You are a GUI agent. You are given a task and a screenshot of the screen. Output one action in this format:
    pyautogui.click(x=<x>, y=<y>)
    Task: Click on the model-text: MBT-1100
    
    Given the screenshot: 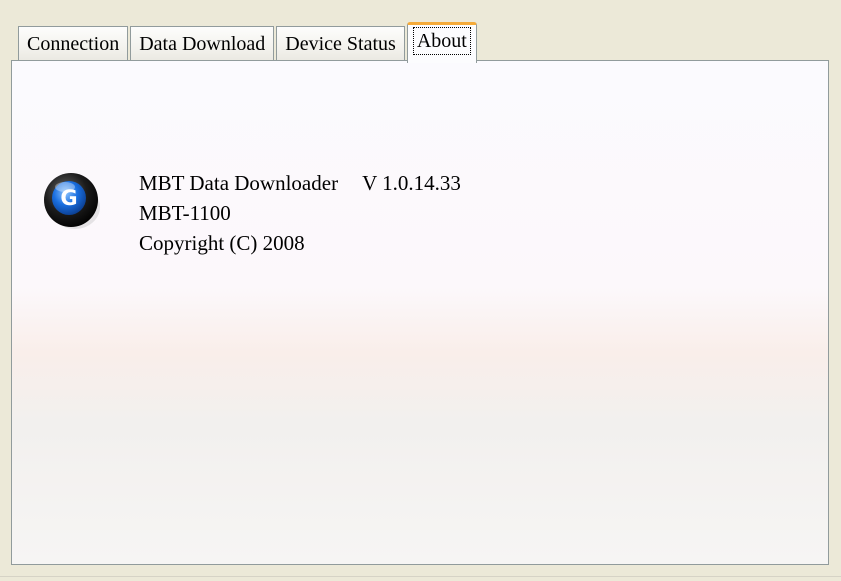 What is the action you would take?
    pyautogui.click(x=185, y=213)
    